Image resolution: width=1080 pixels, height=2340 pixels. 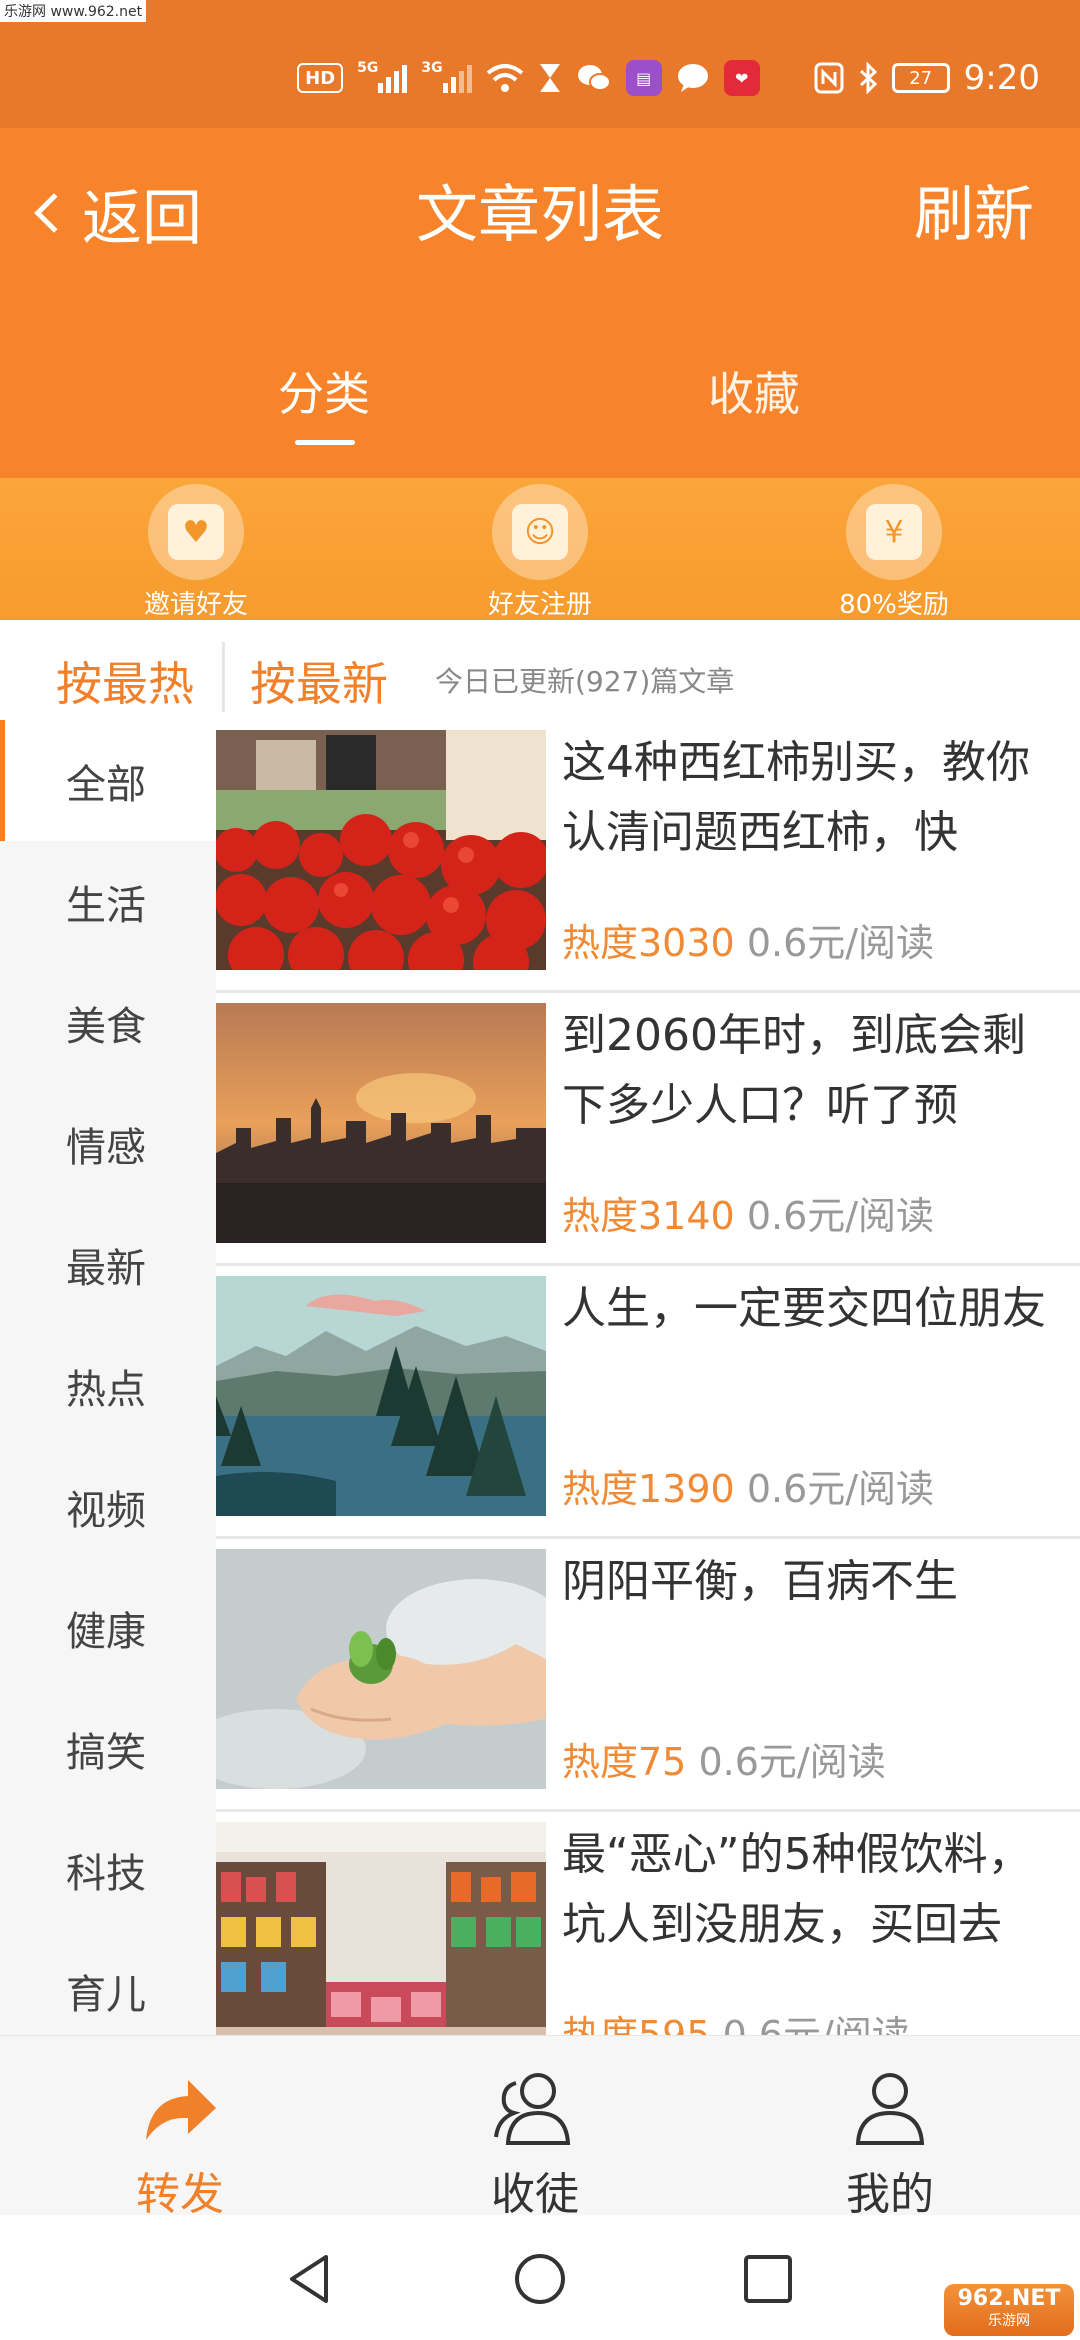 I want to click on article-thumbnail-tomatoes, so click(x=381, y=850).